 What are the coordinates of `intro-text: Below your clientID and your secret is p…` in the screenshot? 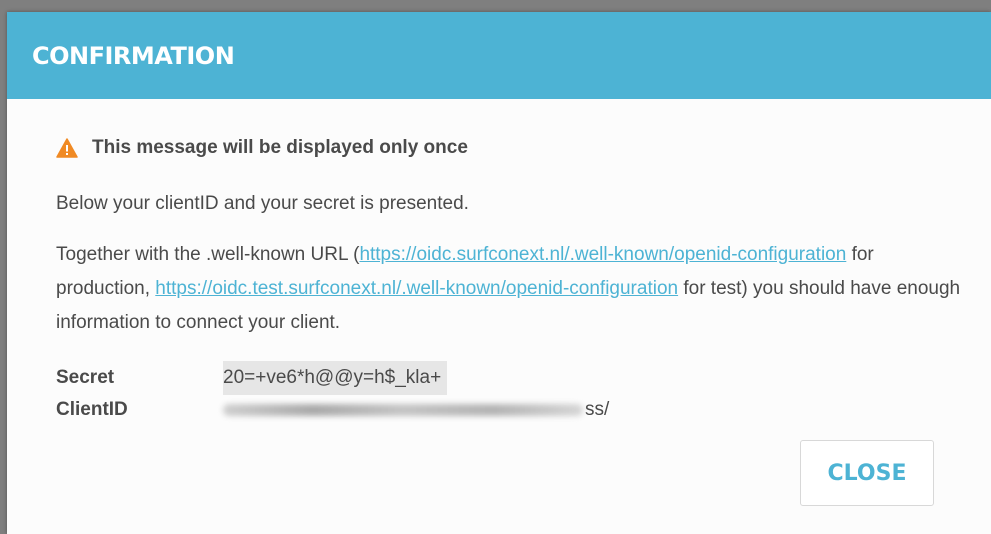 It's located at (262, 203).